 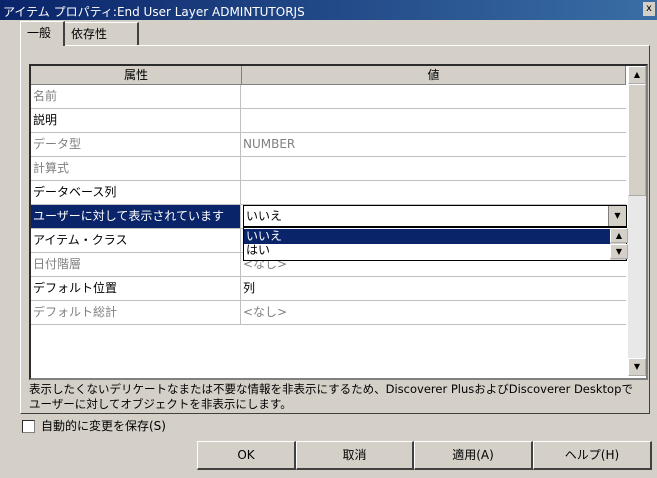 I want to click on row-database-column-label: データベース列, so click(x=136, y=192).